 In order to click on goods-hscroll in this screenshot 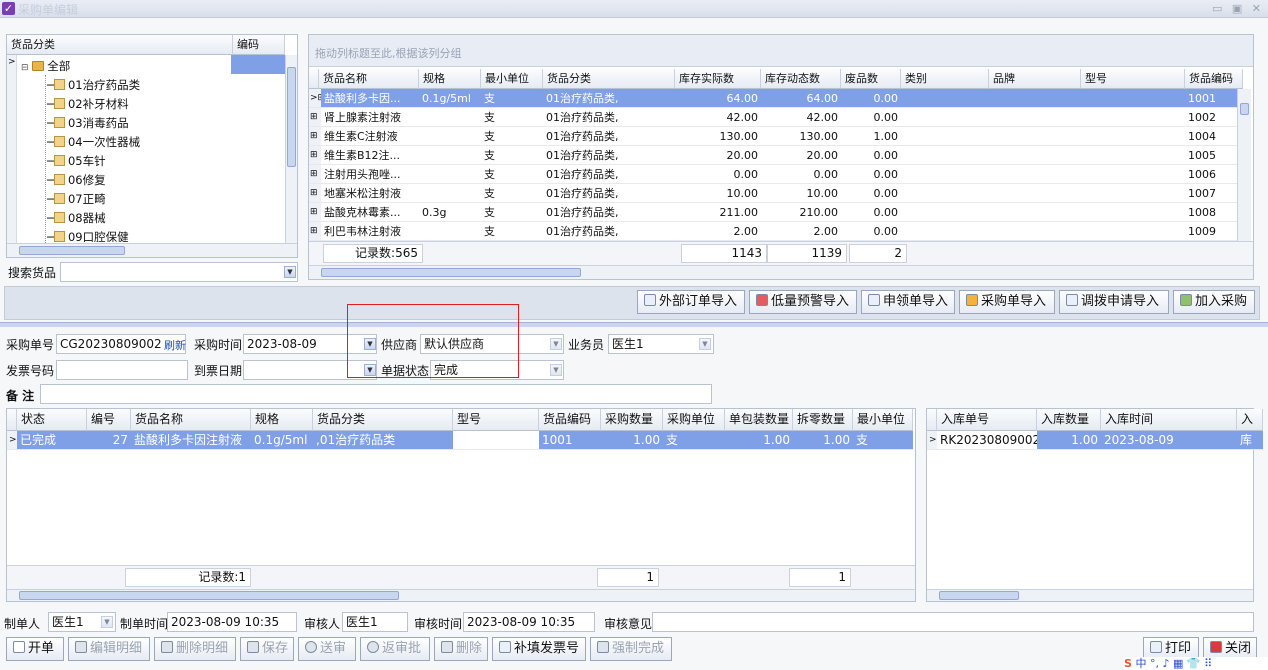, I will do `click(781, 272)`.